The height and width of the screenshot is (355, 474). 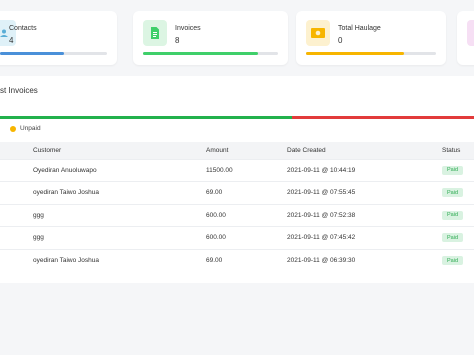 I want to click on stat-card-partial, so click(x=465, y=38).